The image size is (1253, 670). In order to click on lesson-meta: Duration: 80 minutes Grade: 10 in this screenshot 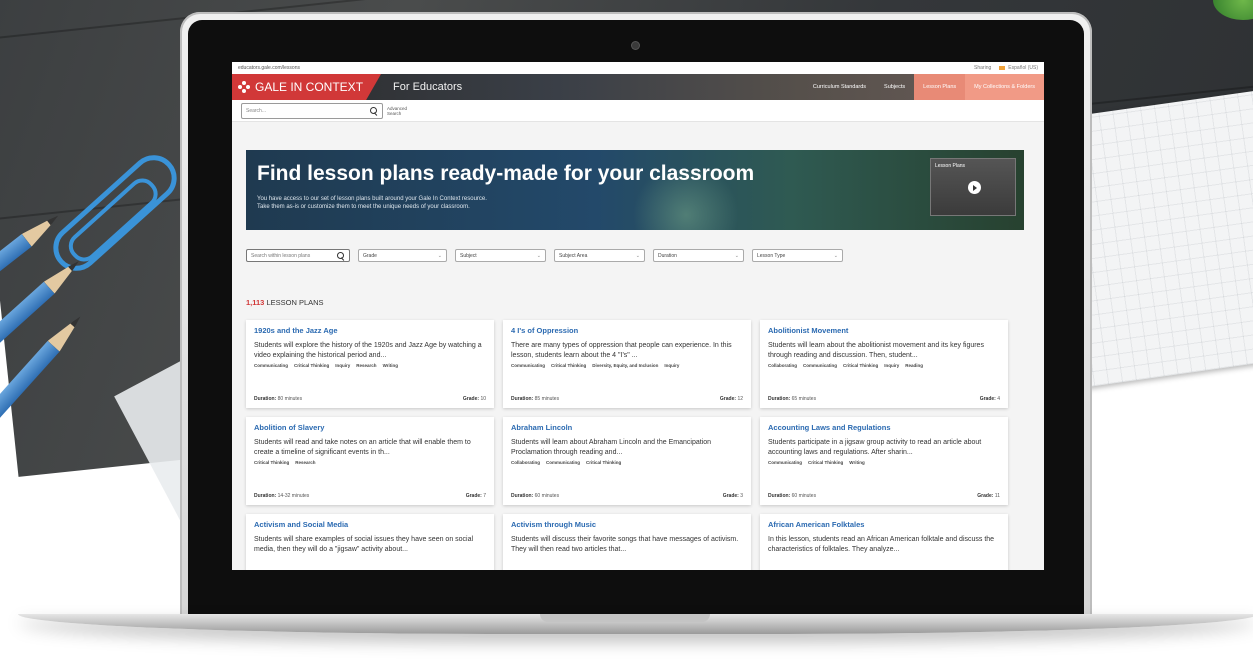, I will do `click(370, 399)`.